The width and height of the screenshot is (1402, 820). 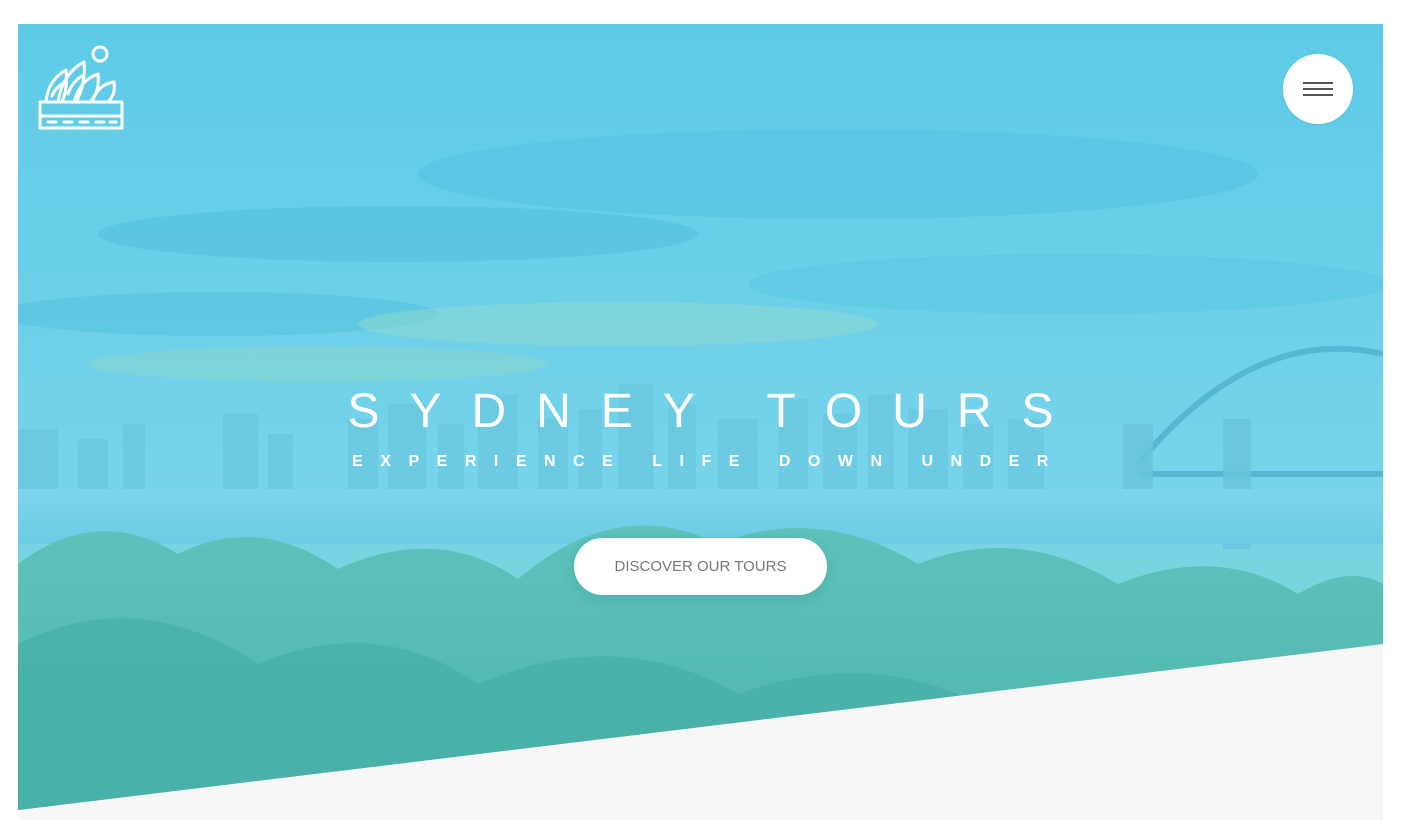 I want to click on discover-tours-button: DISCOVER OUR TOURS, so click(x=700, y=566).